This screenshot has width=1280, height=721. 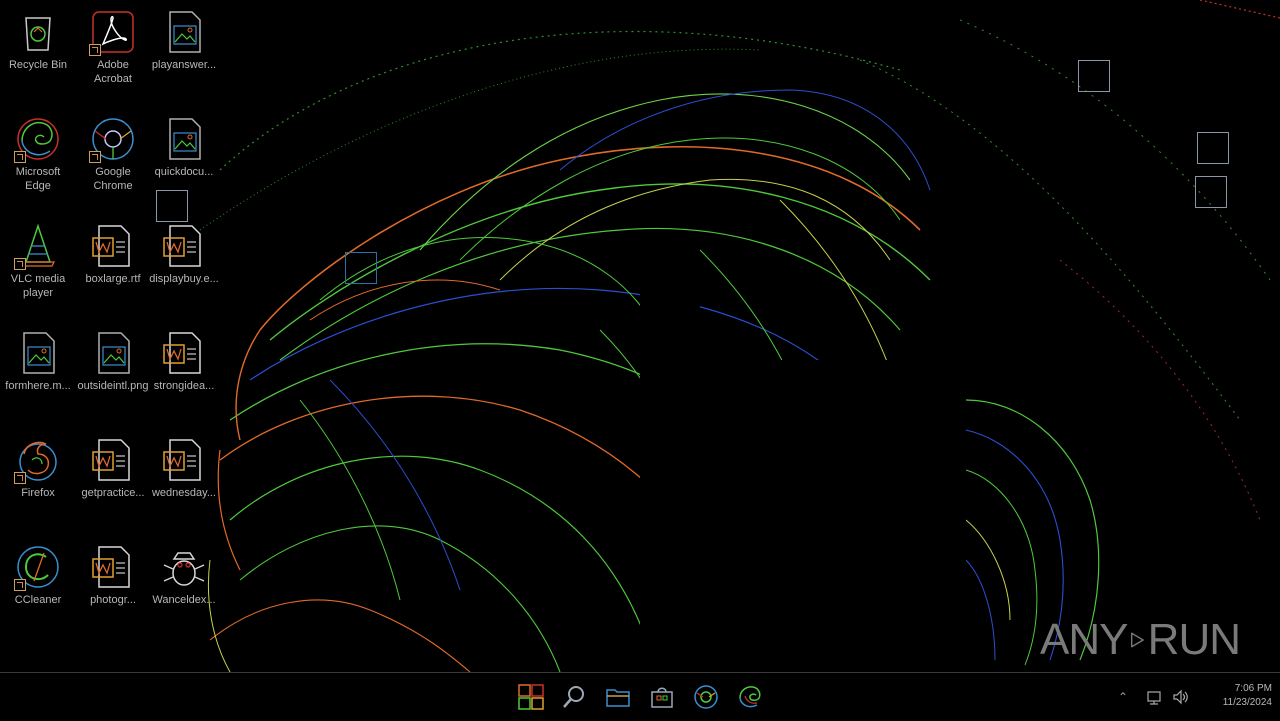 I want to click on desktop-icon-microsoft-edge: Microsoft Edge, so click(x=38, y=161).